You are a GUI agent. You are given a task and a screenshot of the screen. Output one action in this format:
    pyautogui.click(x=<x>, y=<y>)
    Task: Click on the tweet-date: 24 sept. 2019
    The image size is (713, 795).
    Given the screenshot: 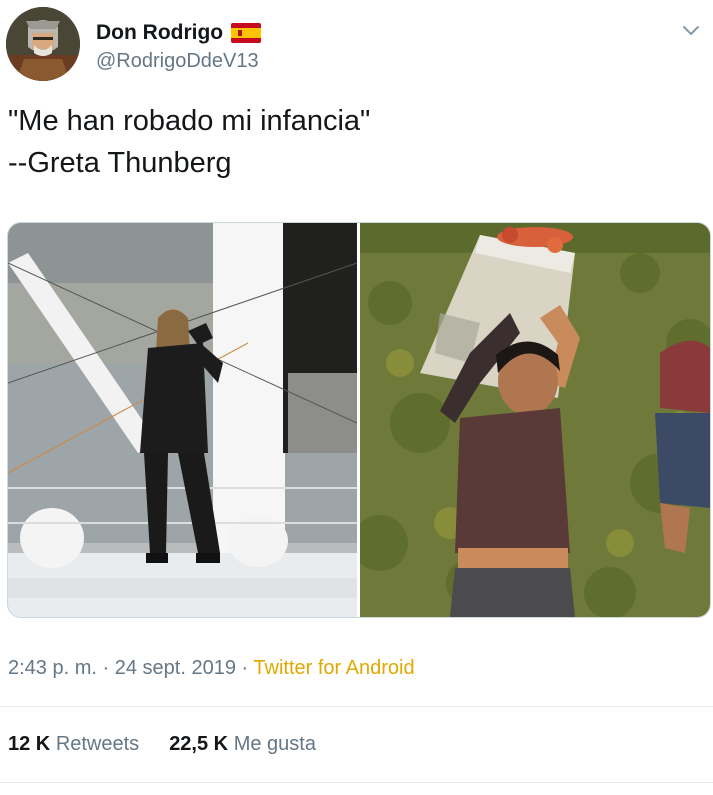 What is the action you would take?
    pyautogui.click(x=175, y=668)
    